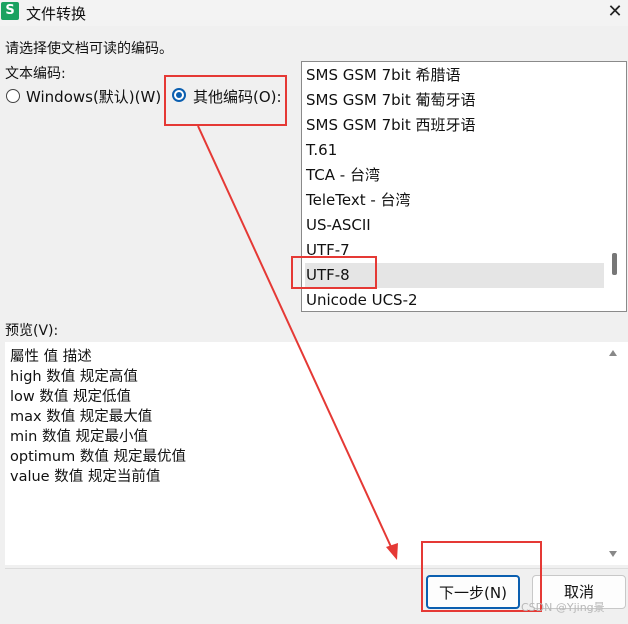  What do you see at coordinates (392, 551) in the screenshot?
I see `annotation-arrow-head` at bounding box center [392, 551].